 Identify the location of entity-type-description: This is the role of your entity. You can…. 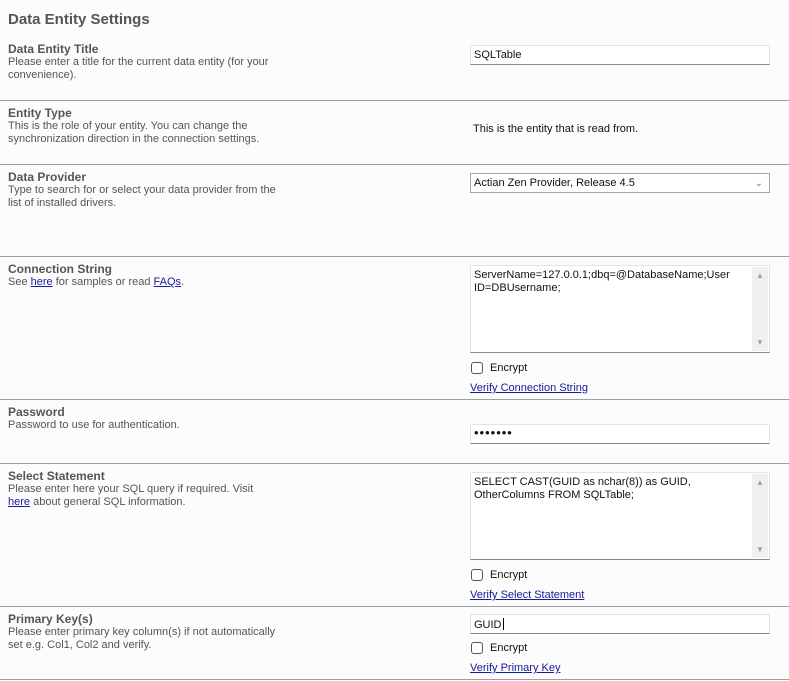
(134, 132).